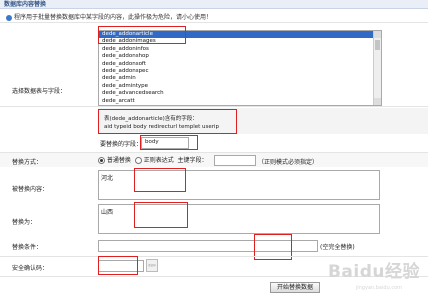  I want to click on scroll-thumb, so click(377, 45).